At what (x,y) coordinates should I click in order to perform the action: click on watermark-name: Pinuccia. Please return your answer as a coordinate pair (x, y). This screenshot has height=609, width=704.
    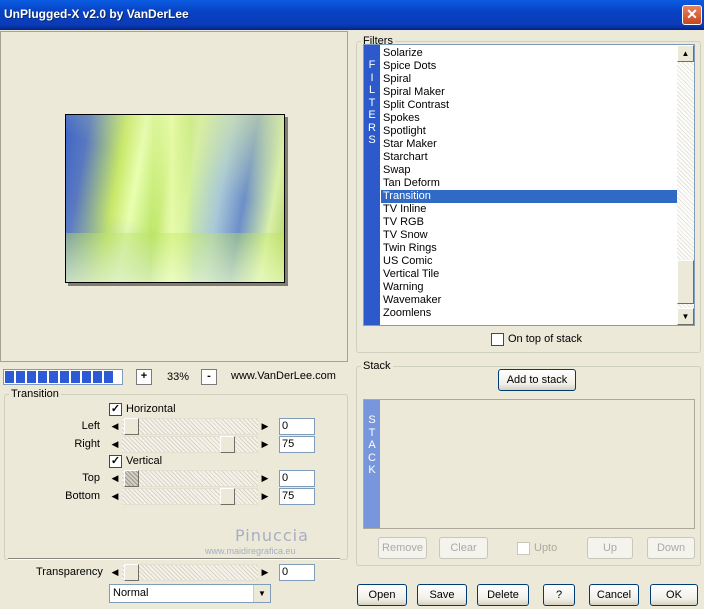
    Looking at the image, I should click on (272, 535).